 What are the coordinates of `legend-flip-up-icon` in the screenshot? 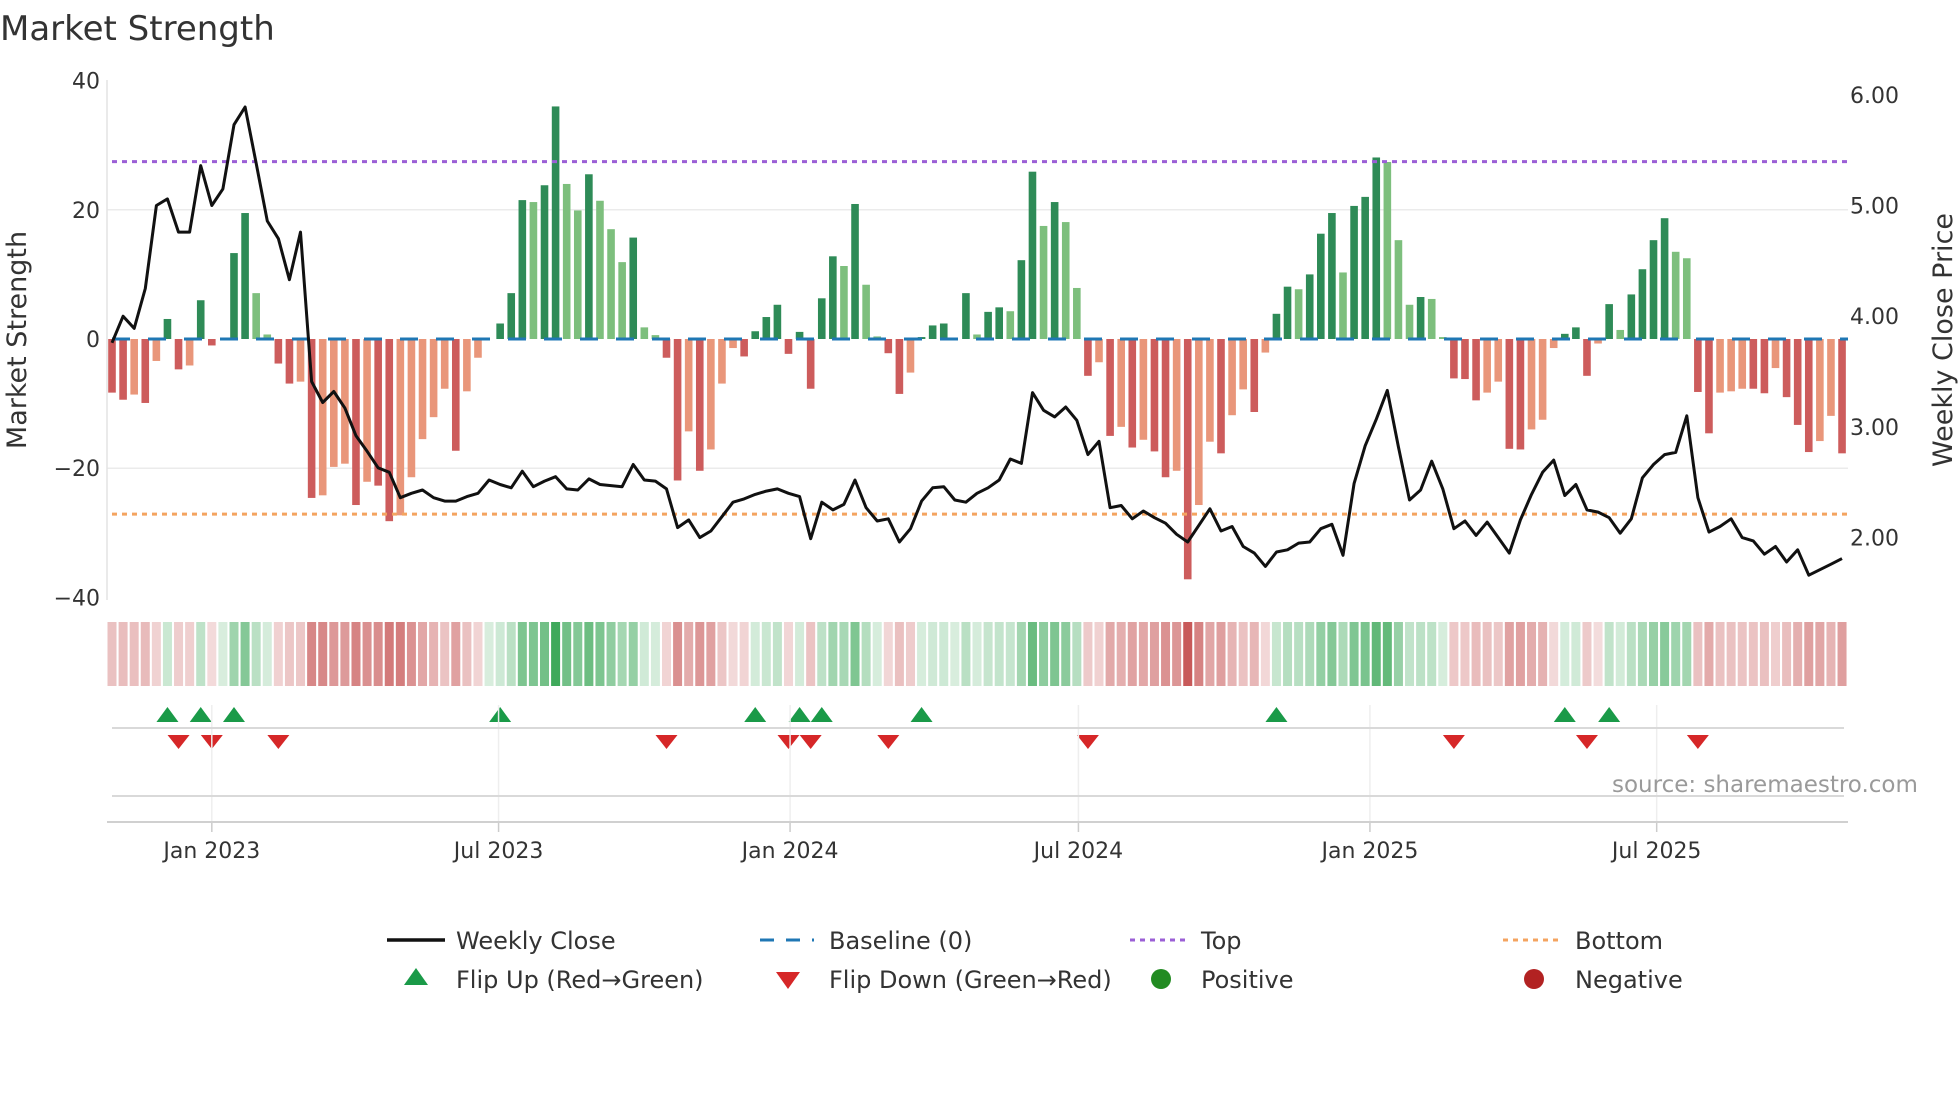 It's located at (416, 976).